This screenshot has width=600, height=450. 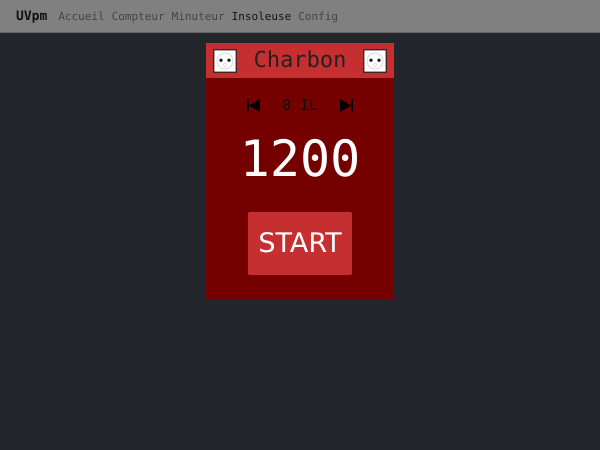 What do you see at coordinates (32, 16) in the screenshot?
I see `brand-link: UVpm` at bounding box center [32, 16].